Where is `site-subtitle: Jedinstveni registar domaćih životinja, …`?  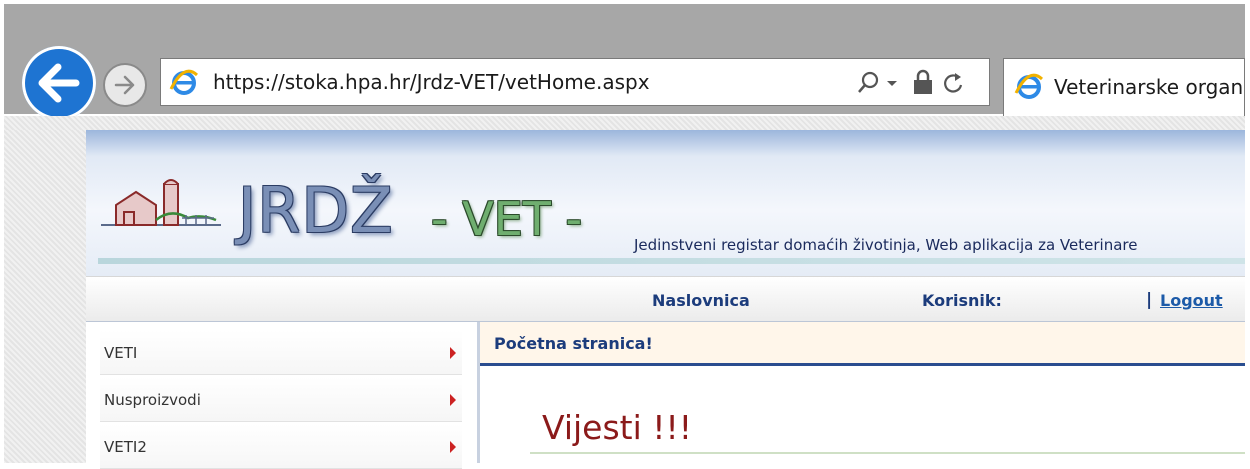
site-subtitle: Jedinstveni registar domaćih životinja, … is located at coordinates (886, 245).